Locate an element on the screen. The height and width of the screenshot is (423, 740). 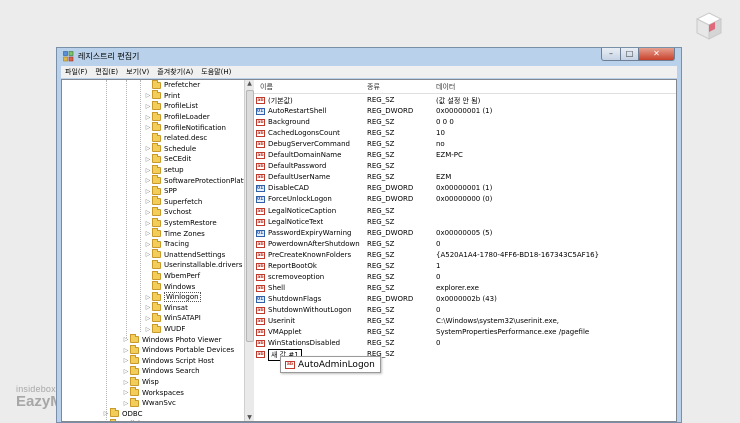
tree-item: ▷ Print is located at coordinates (162, 96).